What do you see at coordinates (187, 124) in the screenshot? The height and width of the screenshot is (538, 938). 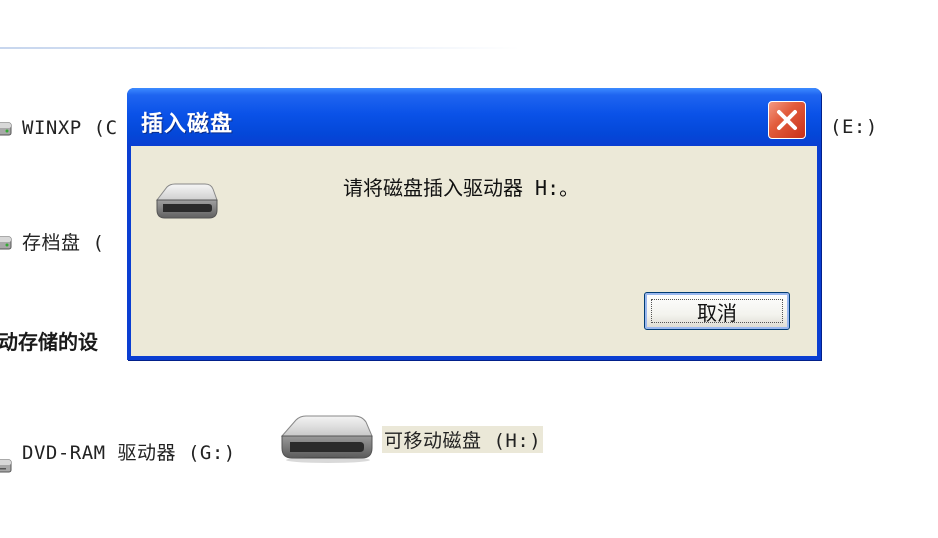 I see `dialog-title: 插入磁盘` at bounding box center [187, 124].